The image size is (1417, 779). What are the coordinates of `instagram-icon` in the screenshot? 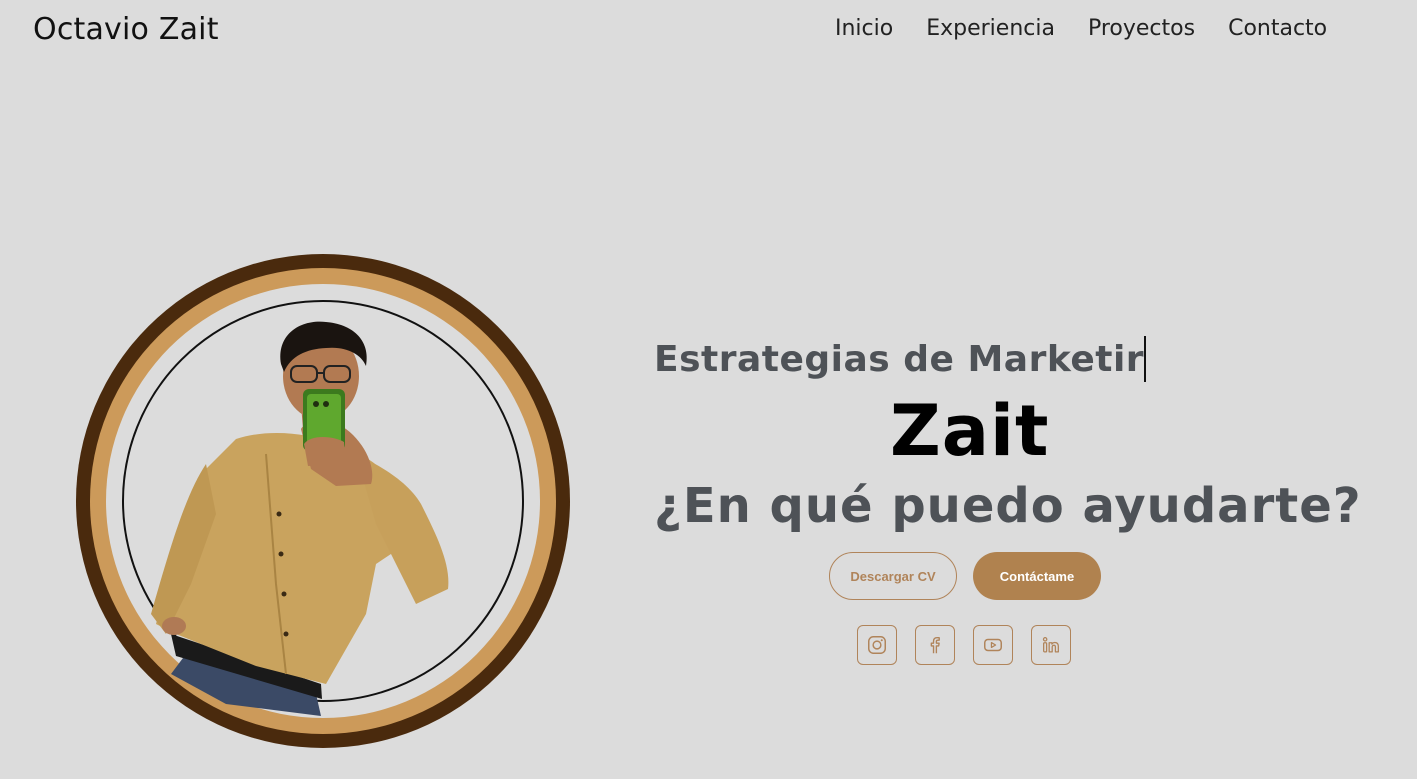 It's located at (877, 645).